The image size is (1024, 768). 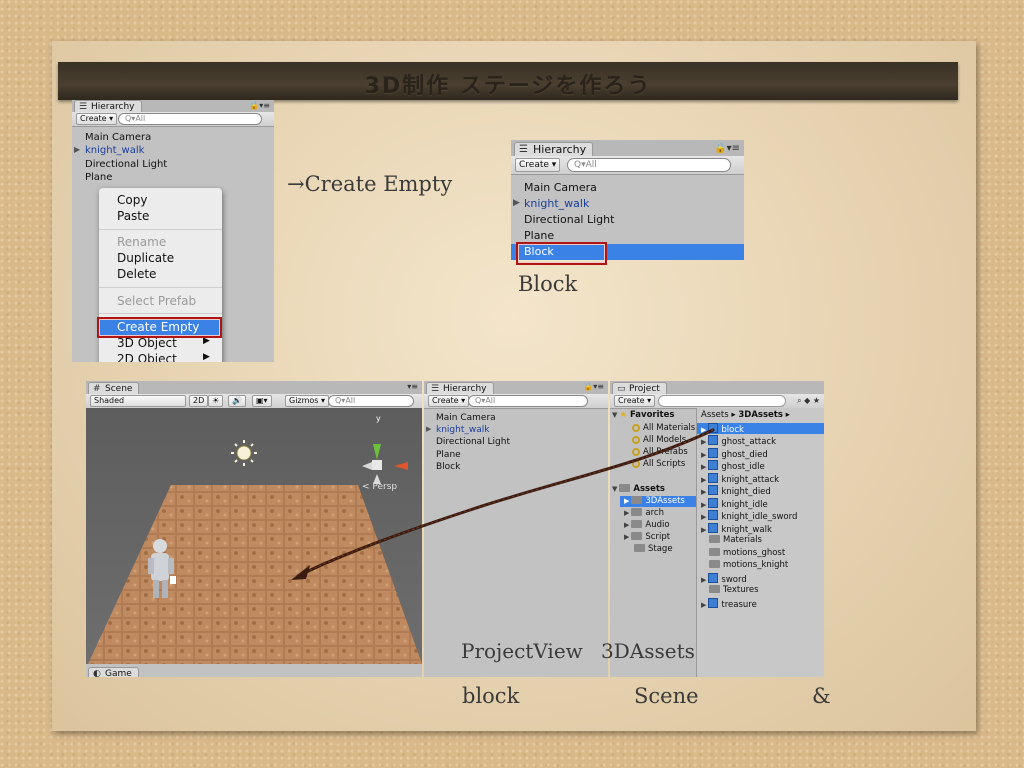 I want to click on note-ampersand: &, so click(x=821, y=696).